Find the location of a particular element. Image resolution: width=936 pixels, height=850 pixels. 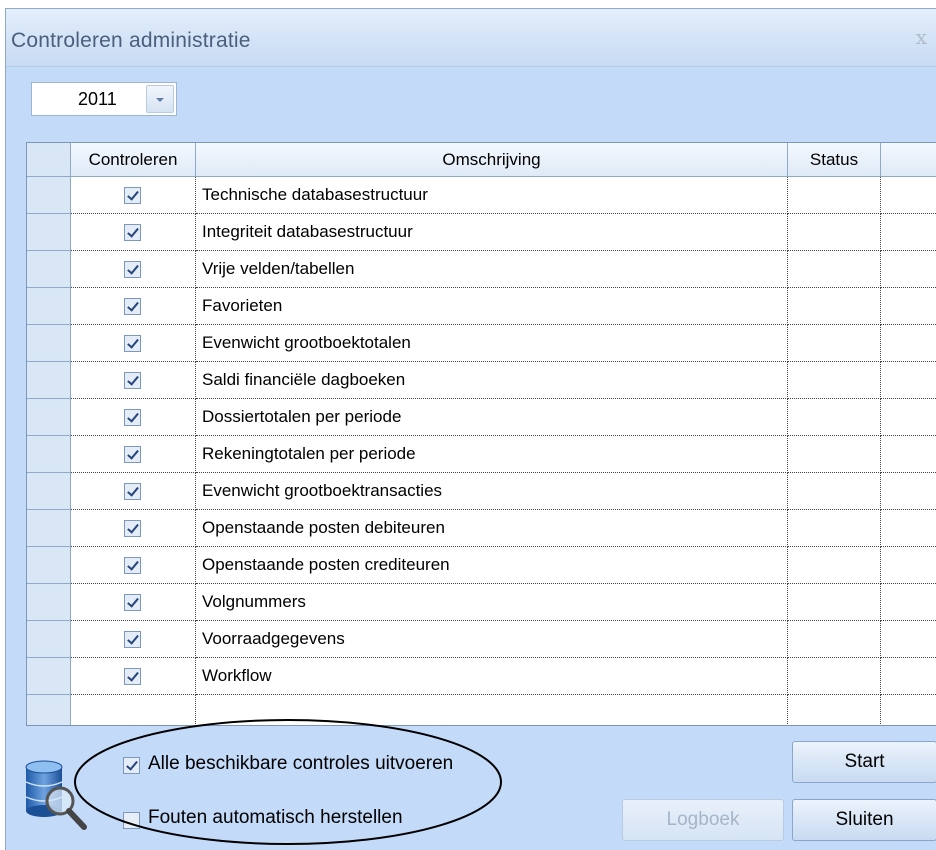

column-header-description: Omschrijving is located at coordinates (492, 160).